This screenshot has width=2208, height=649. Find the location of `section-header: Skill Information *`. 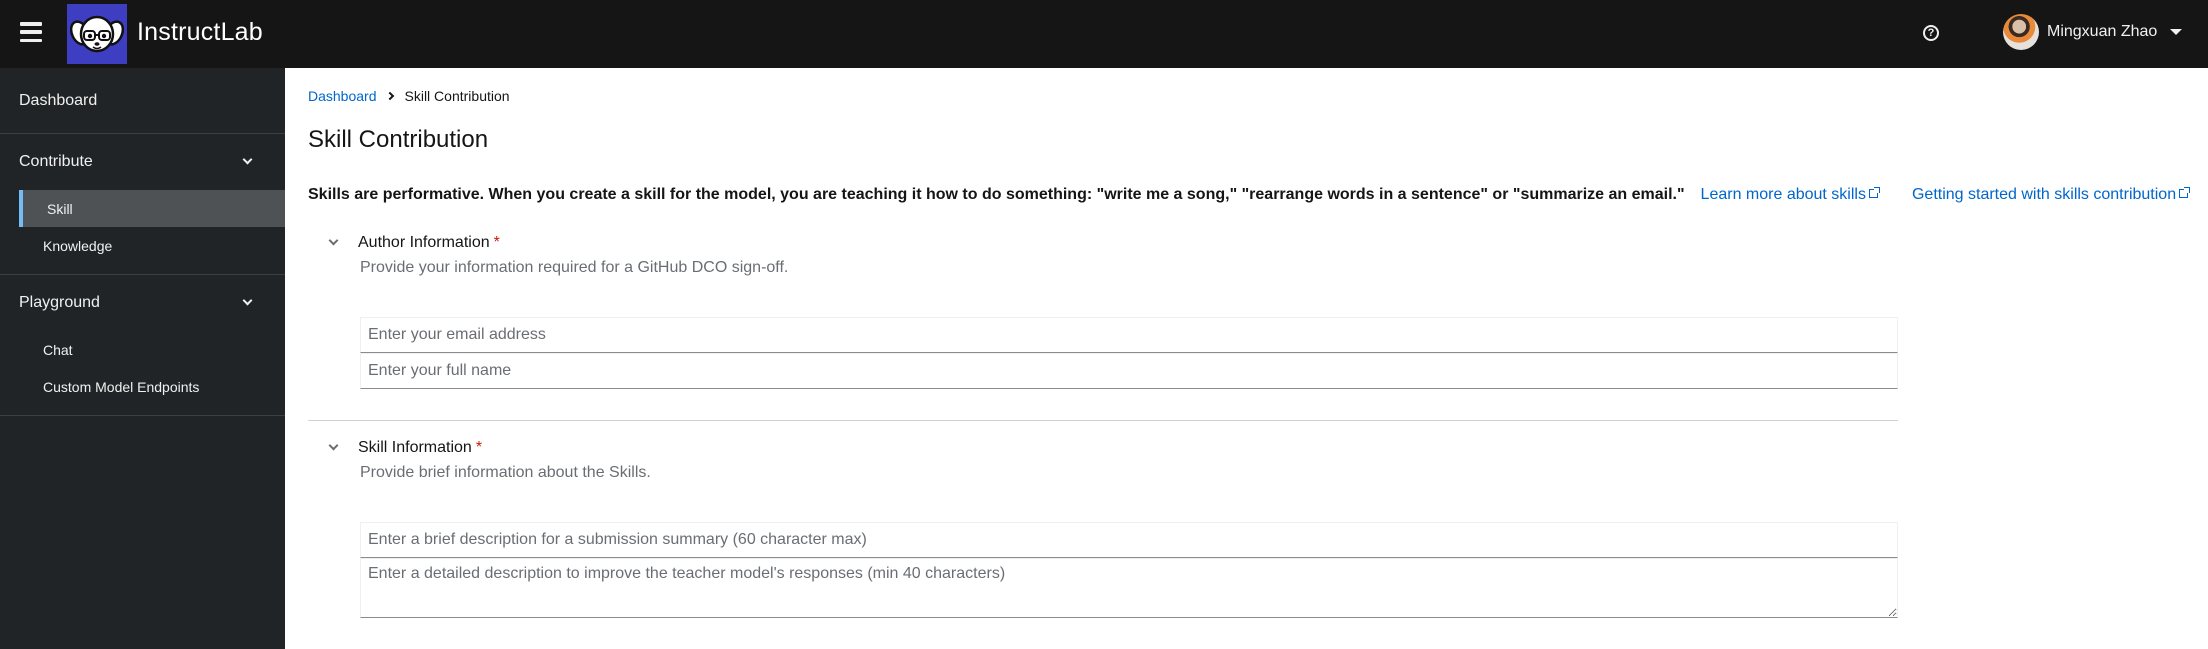

section-header: Skill Information * is located at coordinates (1103, 448).